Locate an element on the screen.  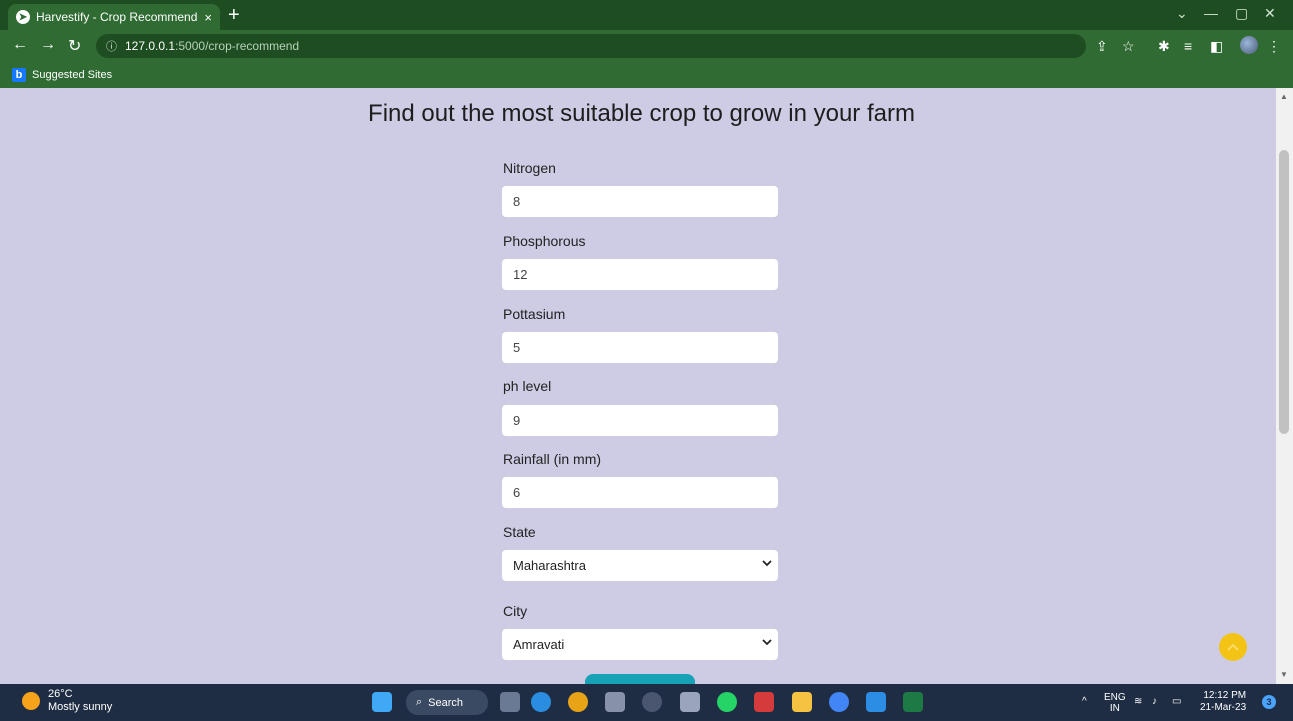
tab-search-chevron-icon: ⌄ is located at coordinates (1182, 13).